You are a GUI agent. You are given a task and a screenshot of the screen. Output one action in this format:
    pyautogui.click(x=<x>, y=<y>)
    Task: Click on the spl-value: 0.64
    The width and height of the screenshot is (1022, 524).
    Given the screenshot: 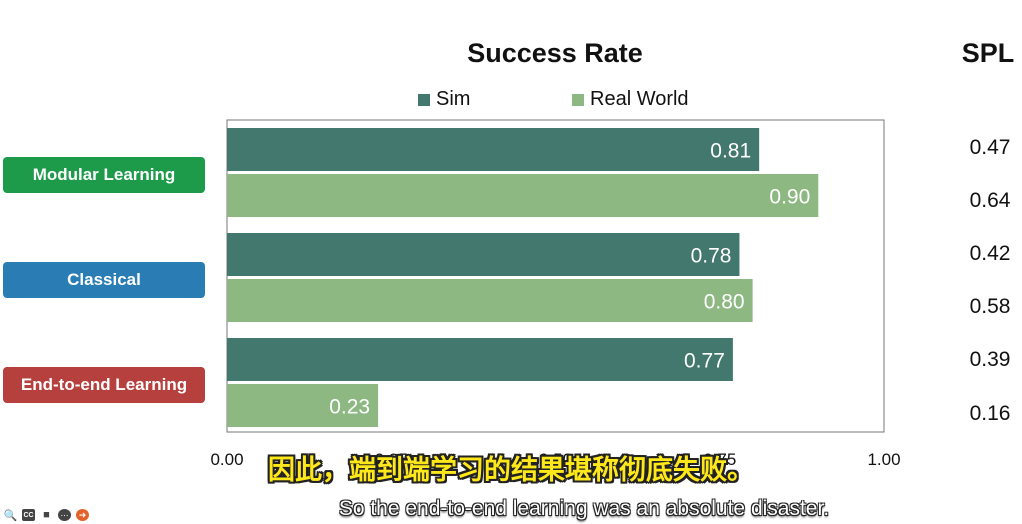 What is the action you would take?
    pyautogui.click(x=990, y=200)
    